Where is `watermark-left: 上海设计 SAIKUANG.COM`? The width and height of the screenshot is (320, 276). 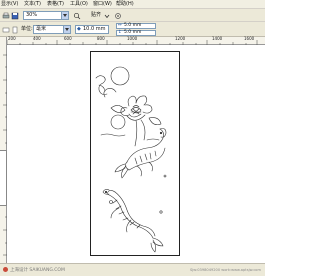 watermark-left: 上海设计 SAIKUANG.COM is located at coordinates (38, 270).